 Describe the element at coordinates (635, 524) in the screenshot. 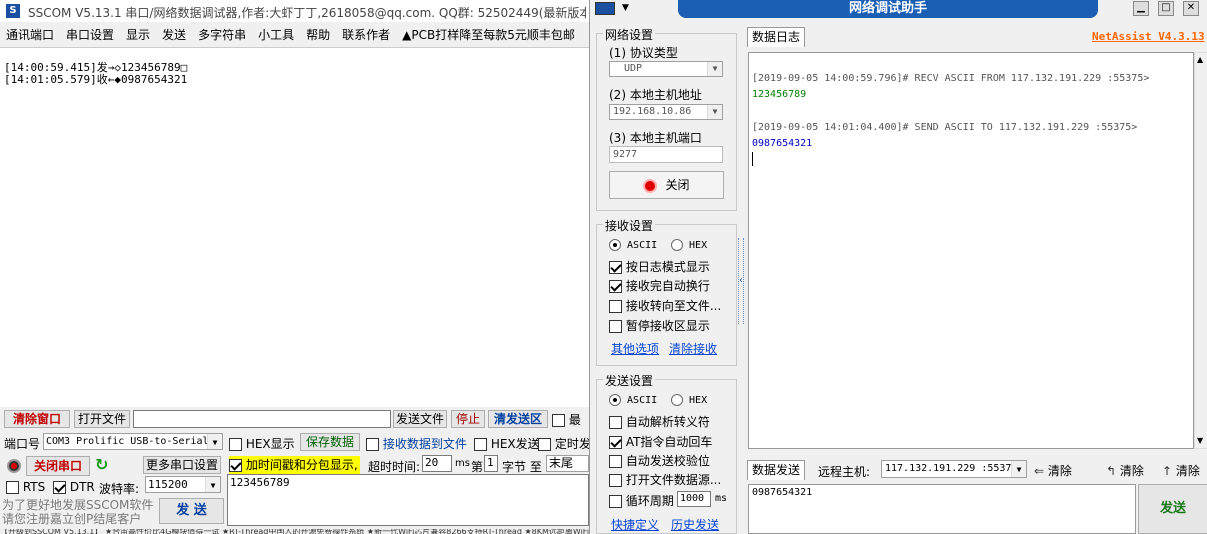

I see `shortcut-link: 快捷定义` at that location.